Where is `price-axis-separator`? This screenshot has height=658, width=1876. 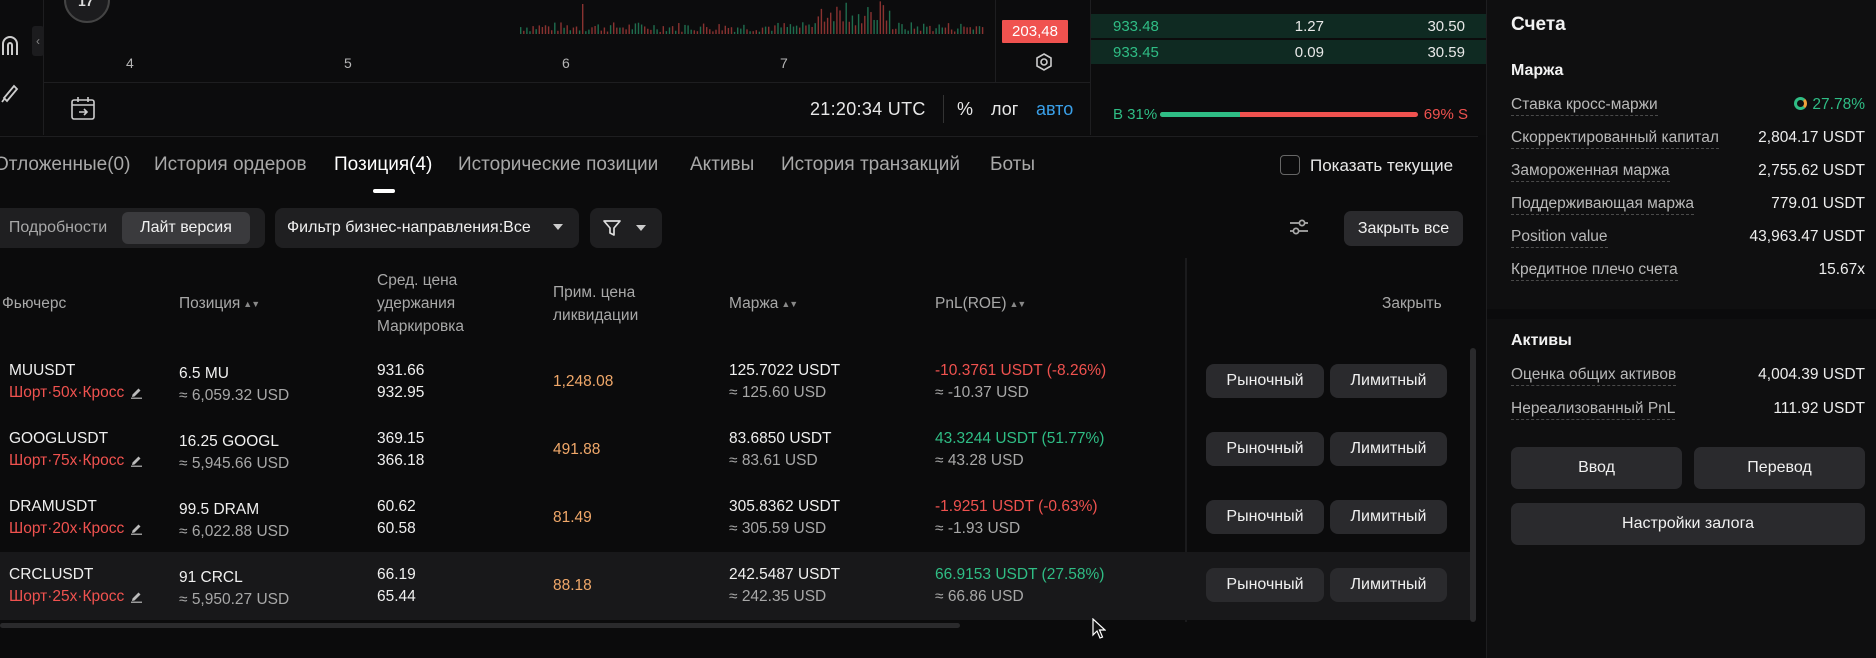
price-axis-separator is located at coordinates (995, 41).